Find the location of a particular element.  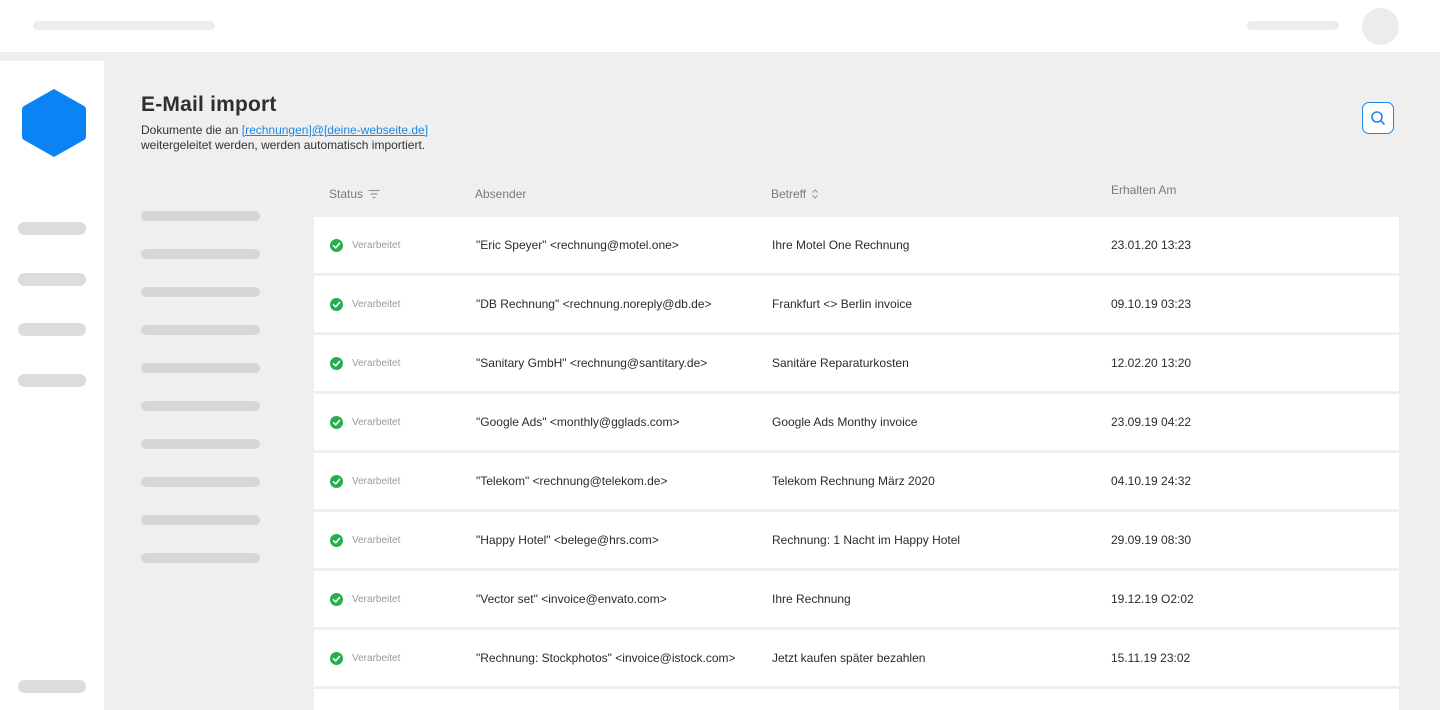

subject-cell: Telekom Rechnung März 2020 is located at coordinates (853, 481).